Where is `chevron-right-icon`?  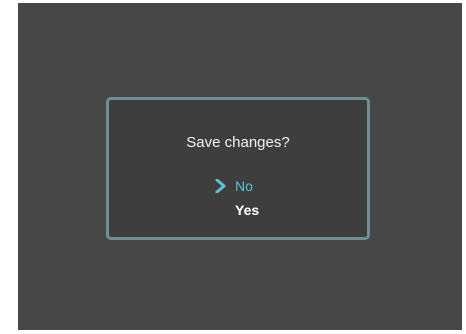
chevron-right-icon is located at coordinates (220, 186).